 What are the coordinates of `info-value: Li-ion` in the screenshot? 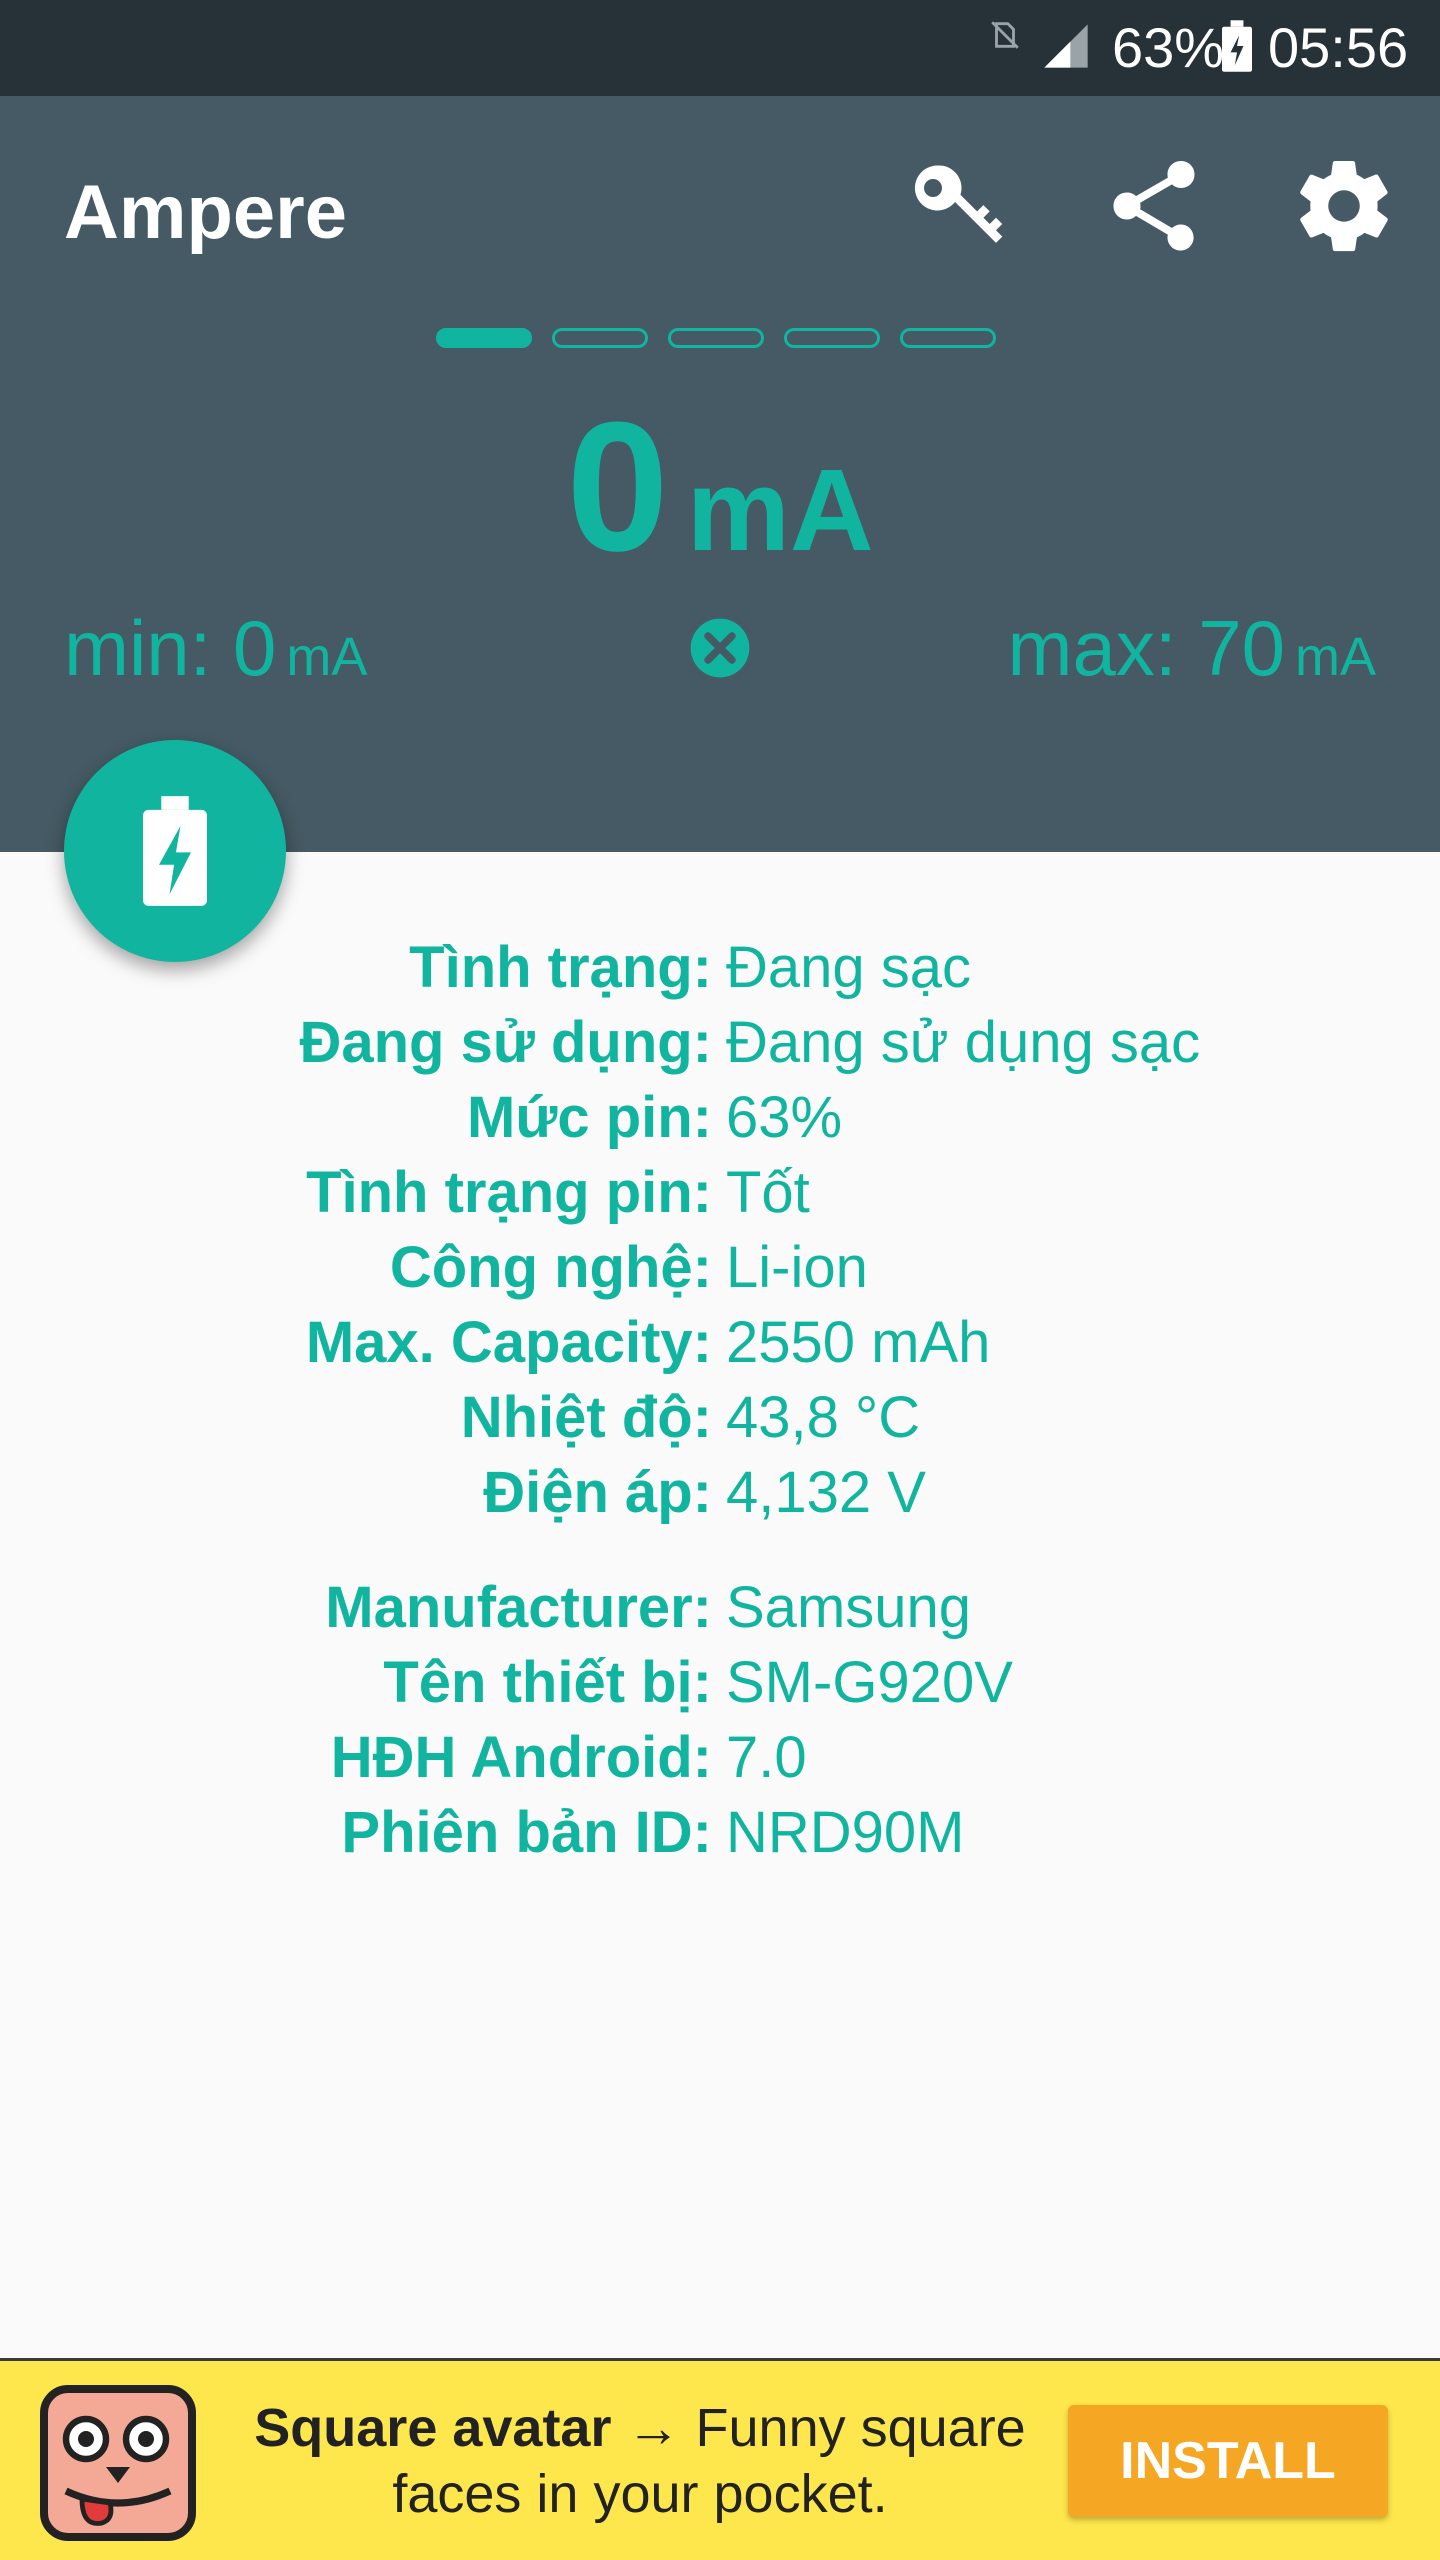 It's located at (797, 1267).